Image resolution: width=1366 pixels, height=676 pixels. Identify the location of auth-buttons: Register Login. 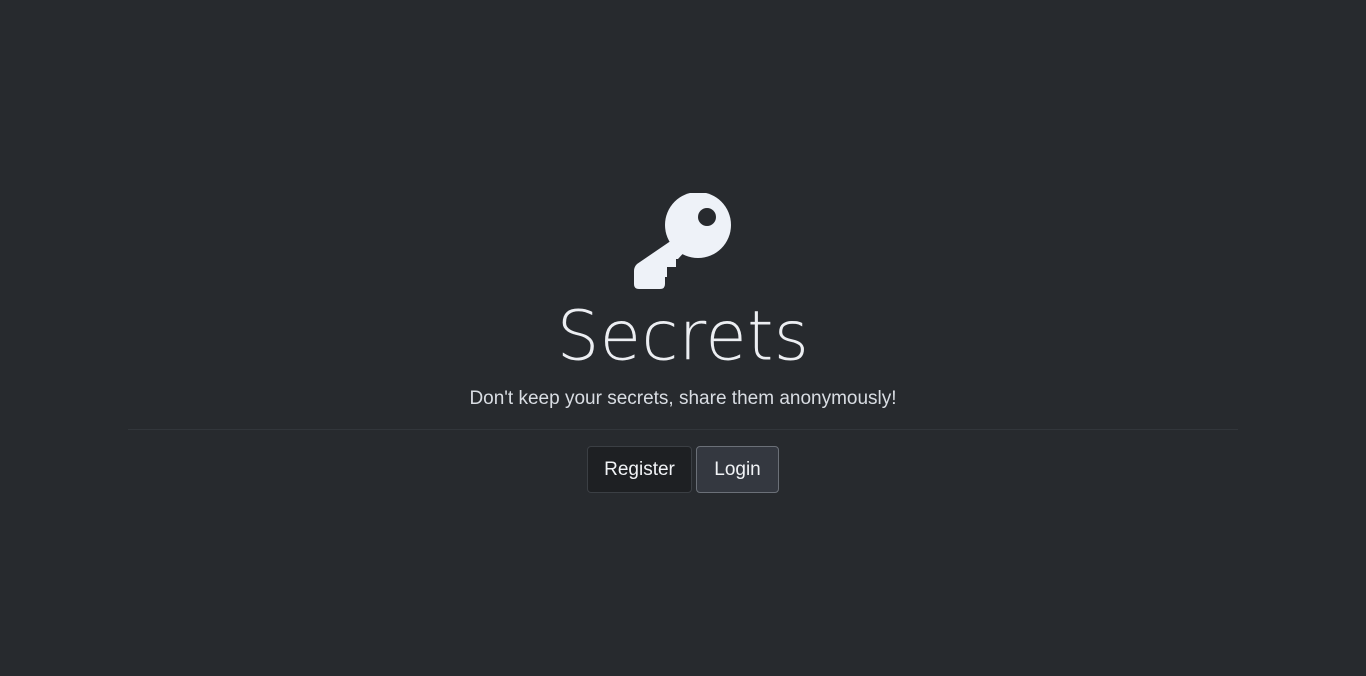
(683, 469).